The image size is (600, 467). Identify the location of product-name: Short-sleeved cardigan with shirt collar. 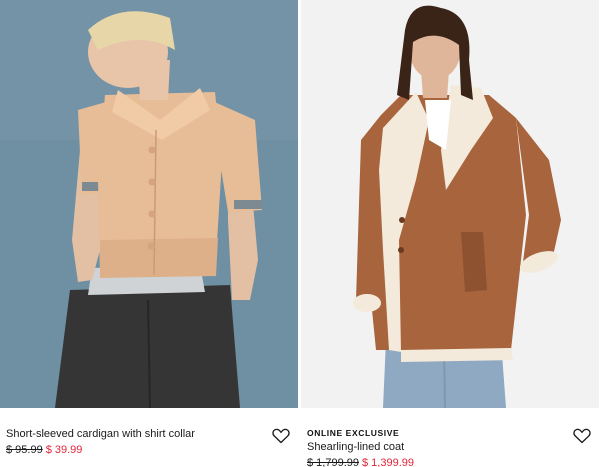
(100, 434).